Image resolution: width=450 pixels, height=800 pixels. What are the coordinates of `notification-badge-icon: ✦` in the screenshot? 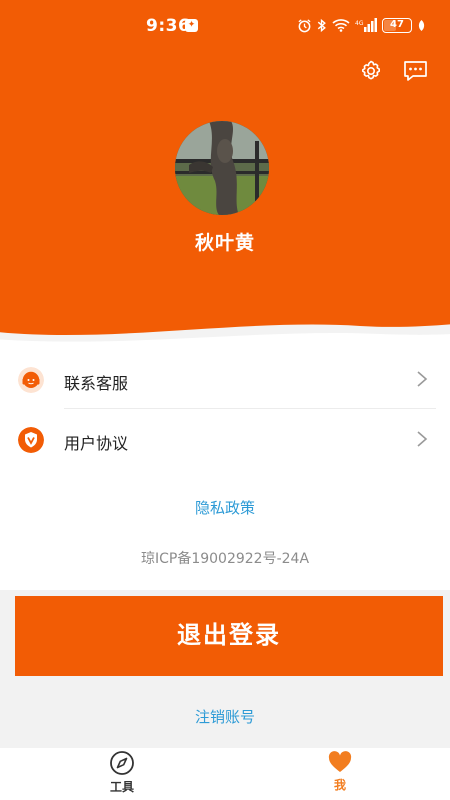 It's located at (191, 25).